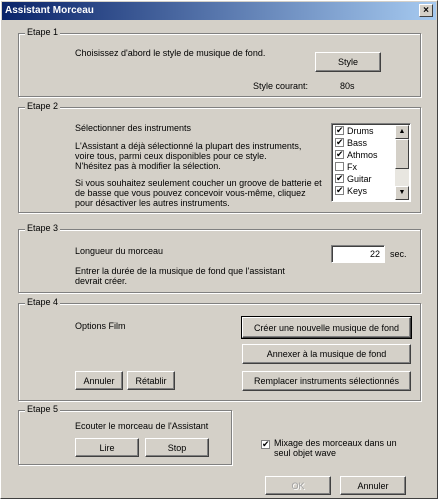 The height and width of the screenshot is (499, 438). What do you see at coordinates (352, 167) in the screenshot?
I see `instrument-label: Fx` at bounding box center [352, 167].